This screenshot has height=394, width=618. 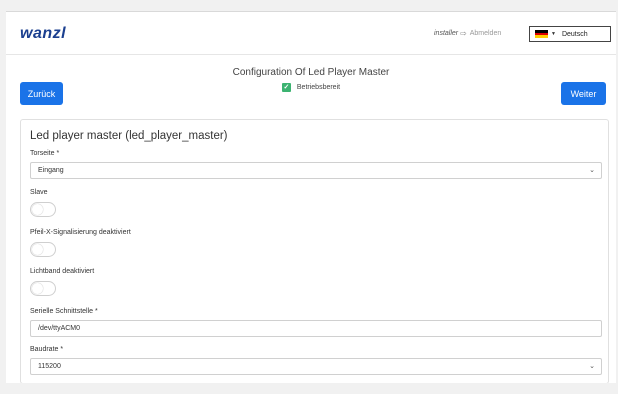 What do you see at coordinates (574, 34) in the screenshot?
I see `language-label: Deutsch` at bounding box center [574, 34].